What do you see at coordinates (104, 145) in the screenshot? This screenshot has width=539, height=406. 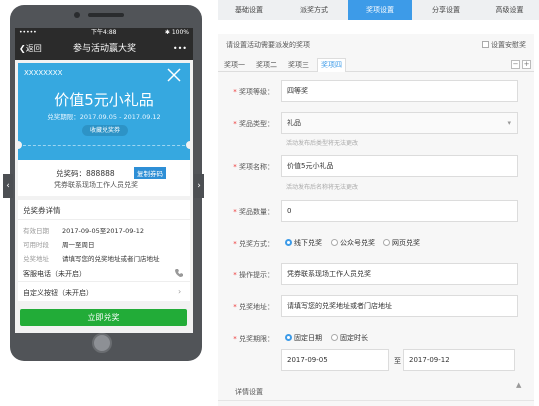 I see `card-divider` at bounding box center [104, 145].